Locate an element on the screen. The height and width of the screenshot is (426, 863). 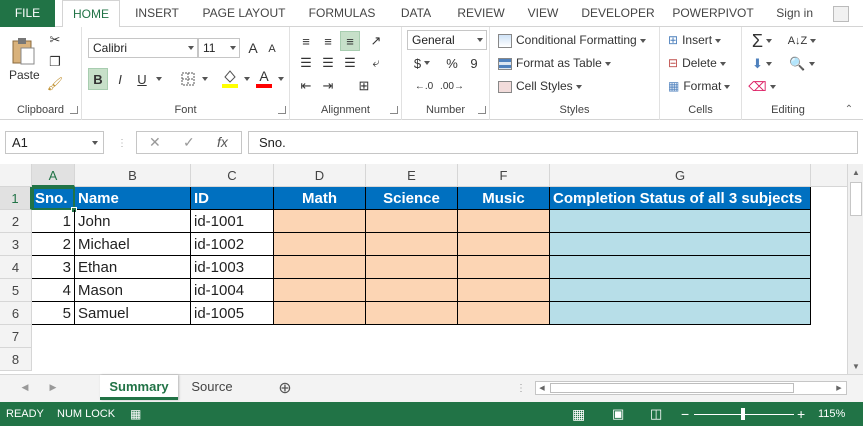
row-header-6: 6 is located at coordinates (16, 313).